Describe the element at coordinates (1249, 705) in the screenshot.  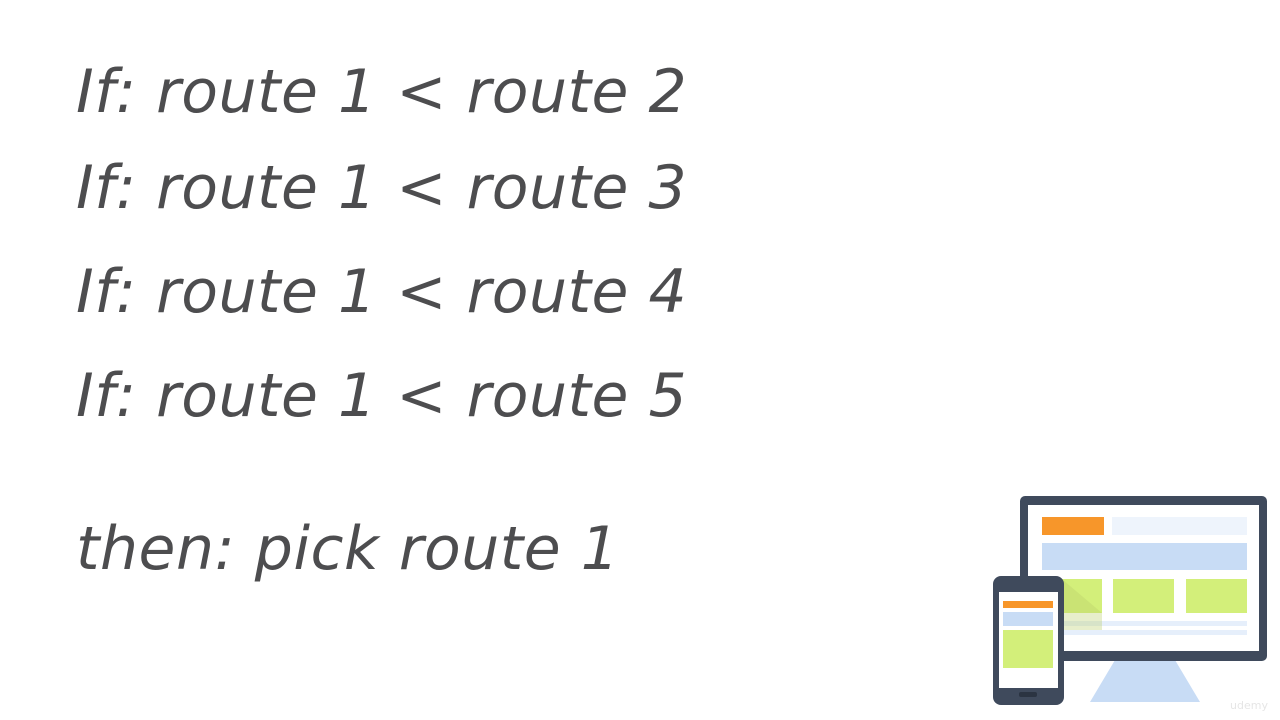
I see `watermark: udemy` at that location.